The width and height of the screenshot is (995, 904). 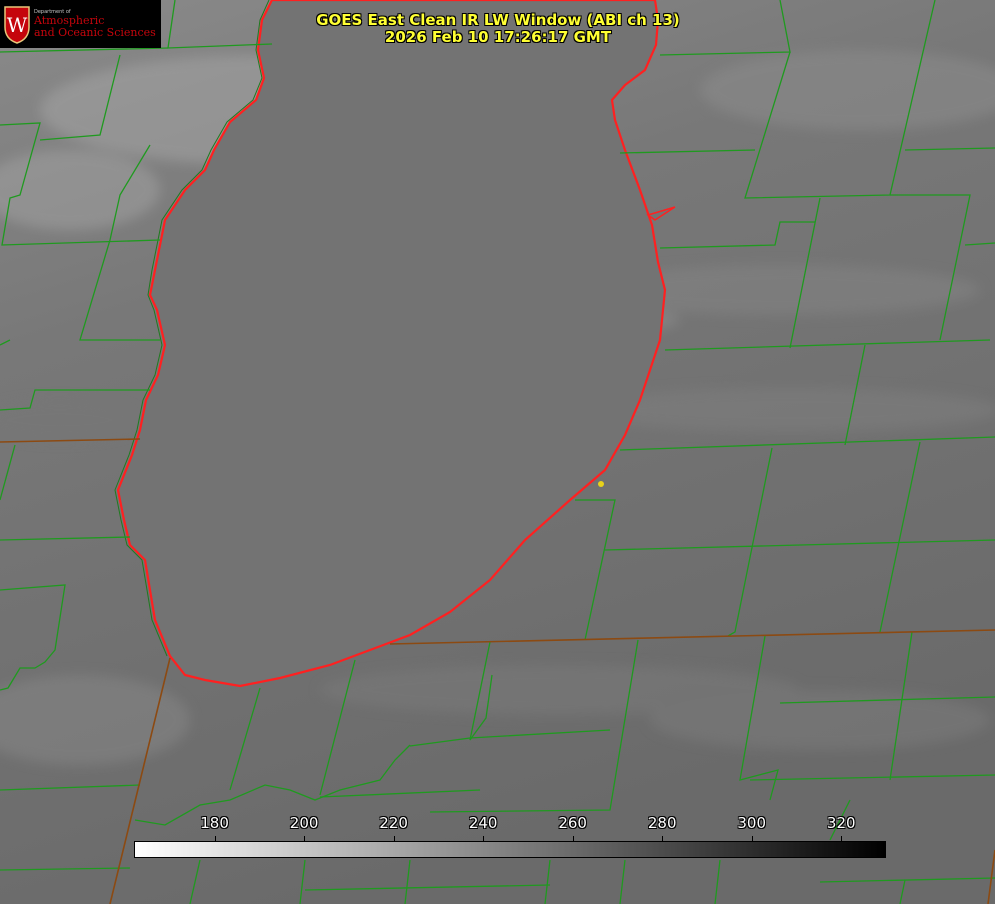 What do you see at coordinates (304, 823) in the screenshot?
I see `colorbar-tick-label: 200` at bounding box center [304, 823].